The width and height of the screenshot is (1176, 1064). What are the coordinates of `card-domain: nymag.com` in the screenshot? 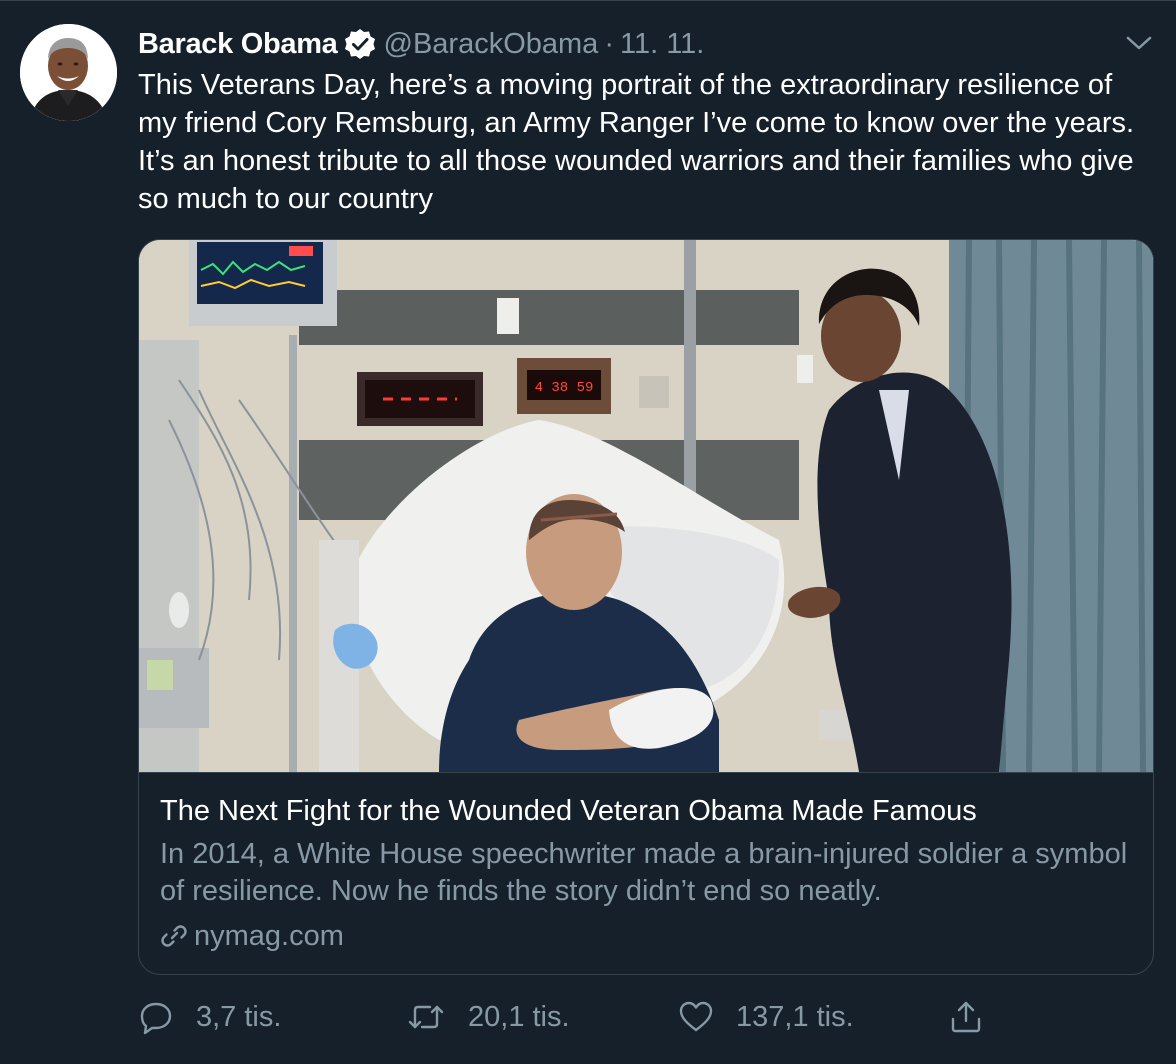 It's located at (269, 936).